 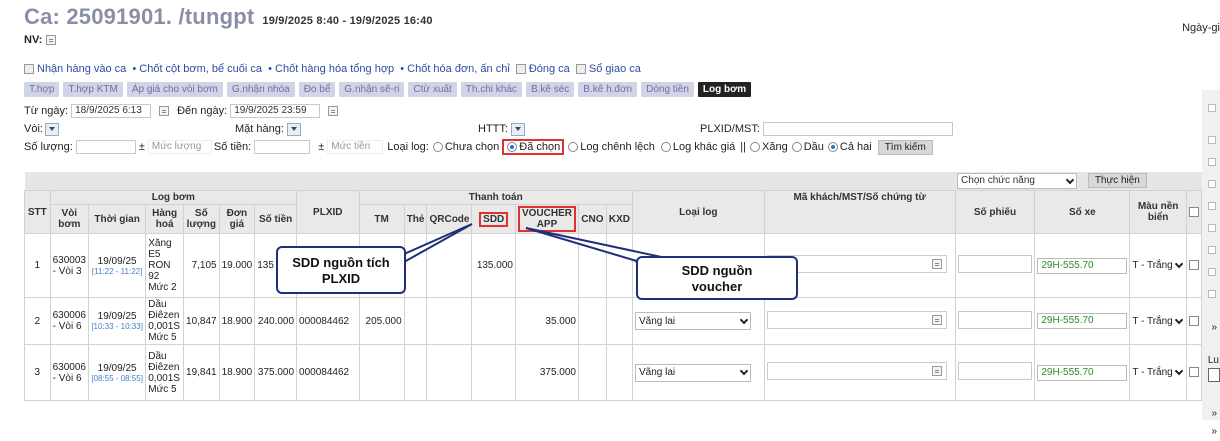 I want to click on radio-xang, so click(x=755, y=147).